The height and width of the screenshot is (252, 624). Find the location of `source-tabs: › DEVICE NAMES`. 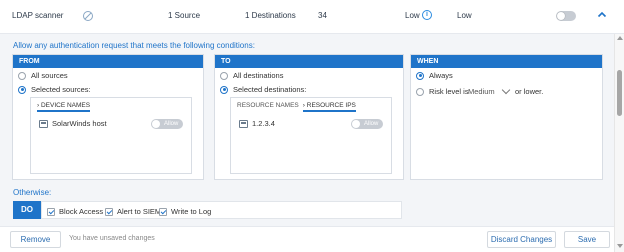

source-tabs: › DEVICE NAMES is located at coordinates (64, 105).